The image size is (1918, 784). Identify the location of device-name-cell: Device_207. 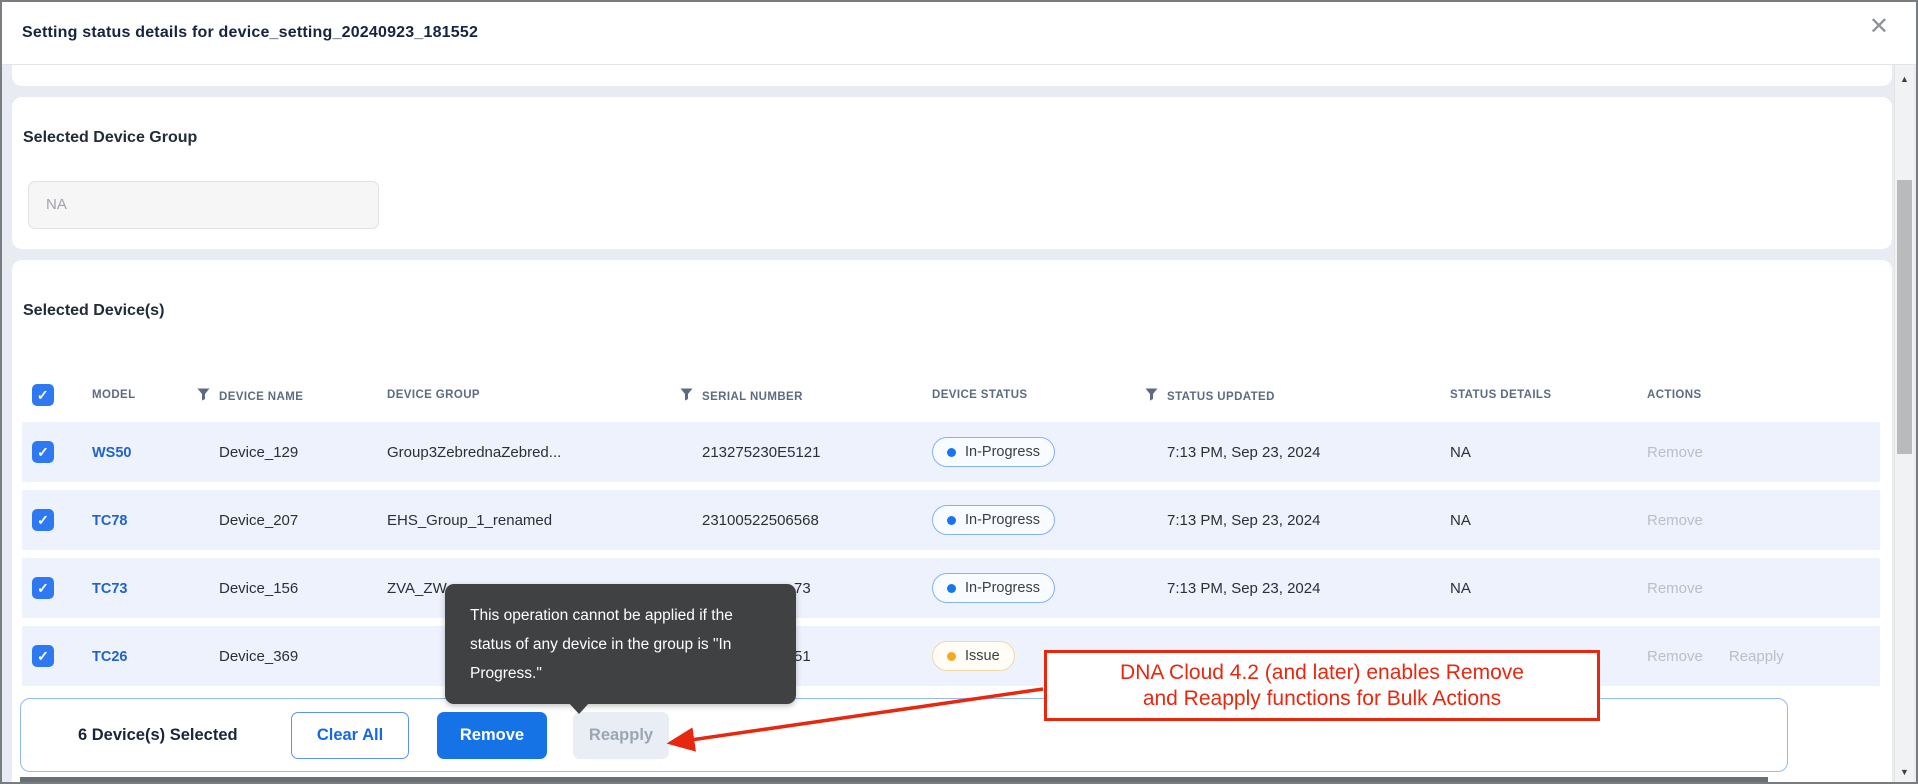
(292, 520).